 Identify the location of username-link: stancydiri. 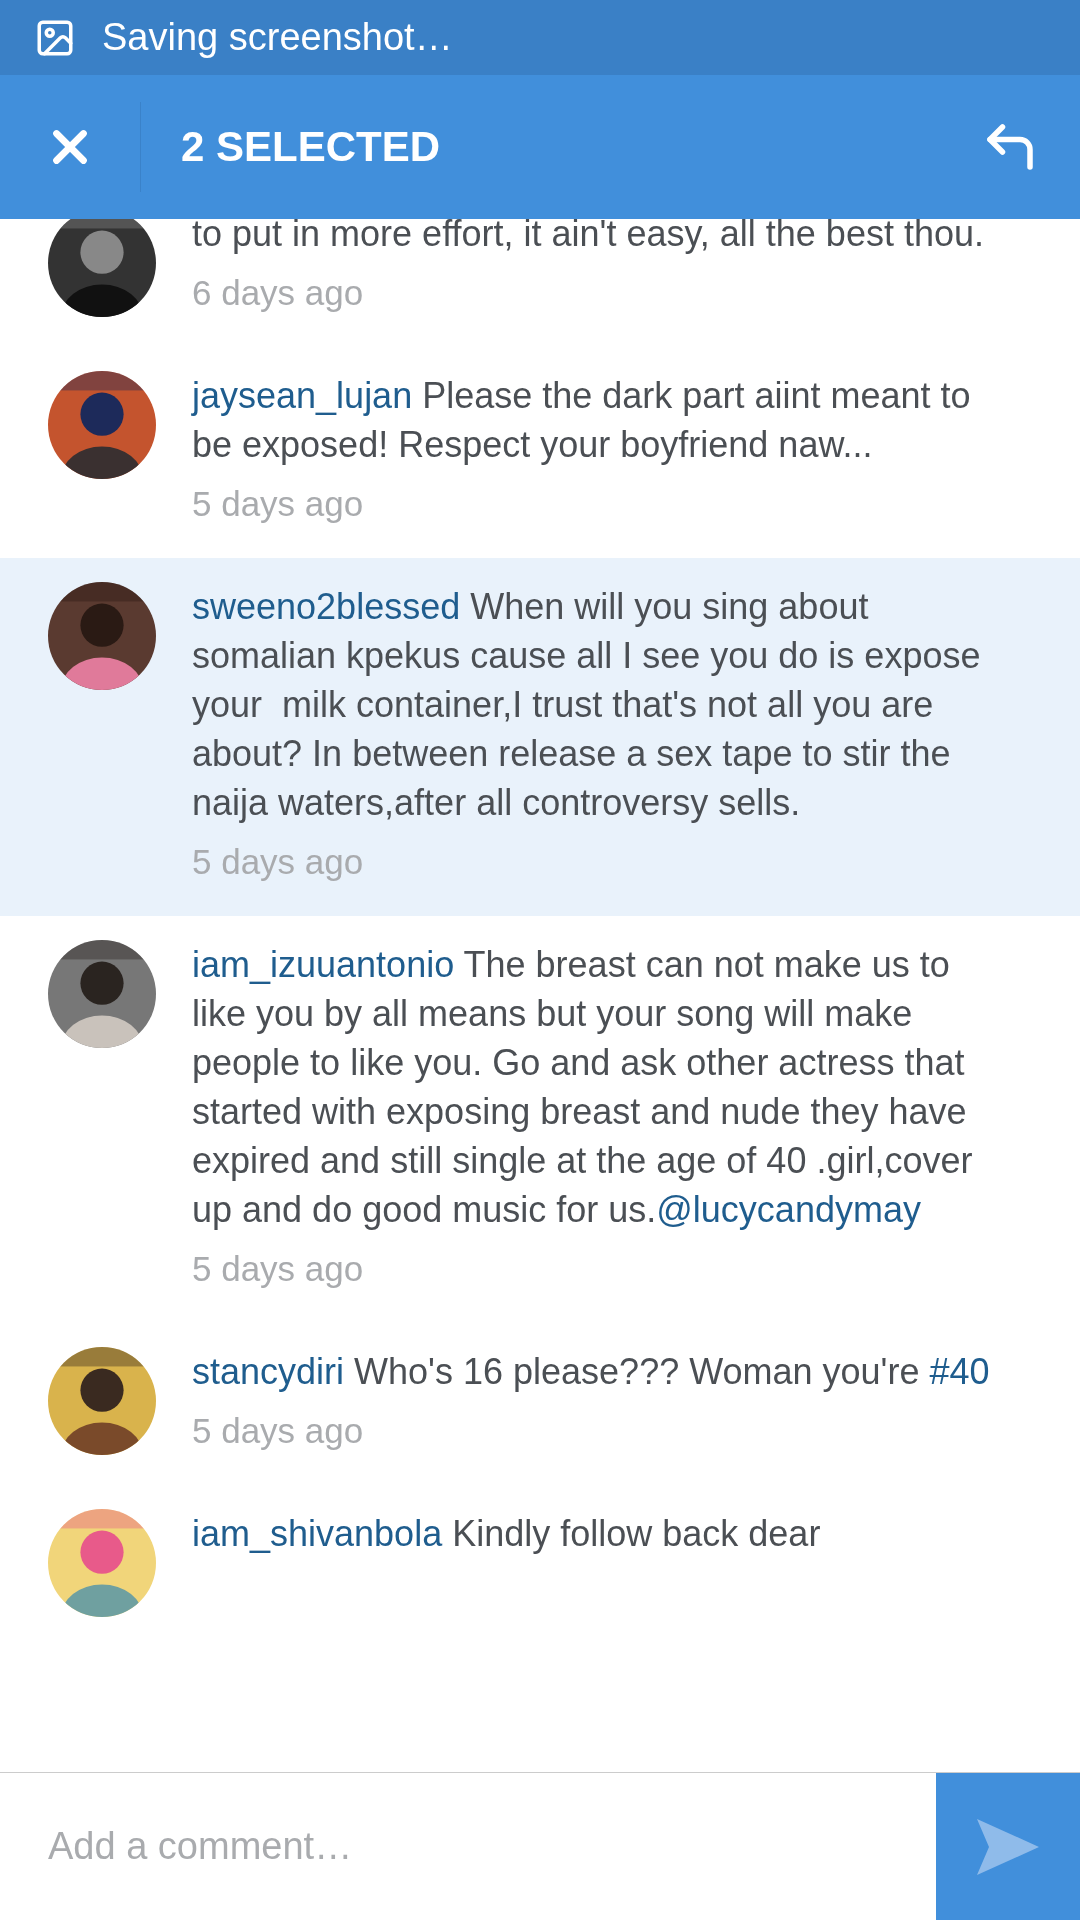
(268, 1371).